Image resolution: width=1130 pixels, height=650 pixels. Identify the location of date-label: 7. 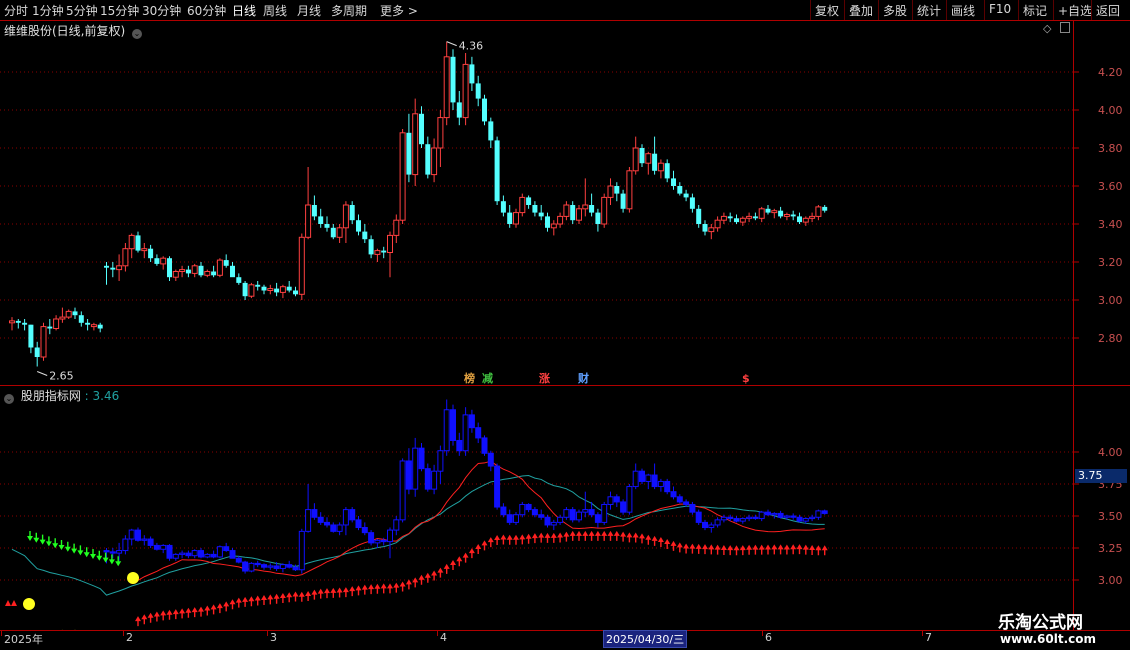
(928, 637).